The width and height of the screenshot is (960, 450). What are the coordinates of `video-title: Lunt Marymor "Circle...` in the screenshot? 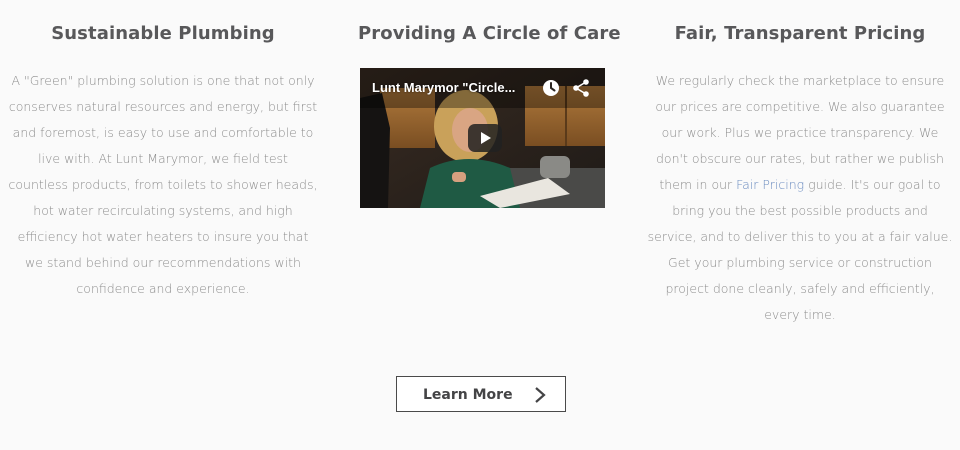 It's located at (444, 87).